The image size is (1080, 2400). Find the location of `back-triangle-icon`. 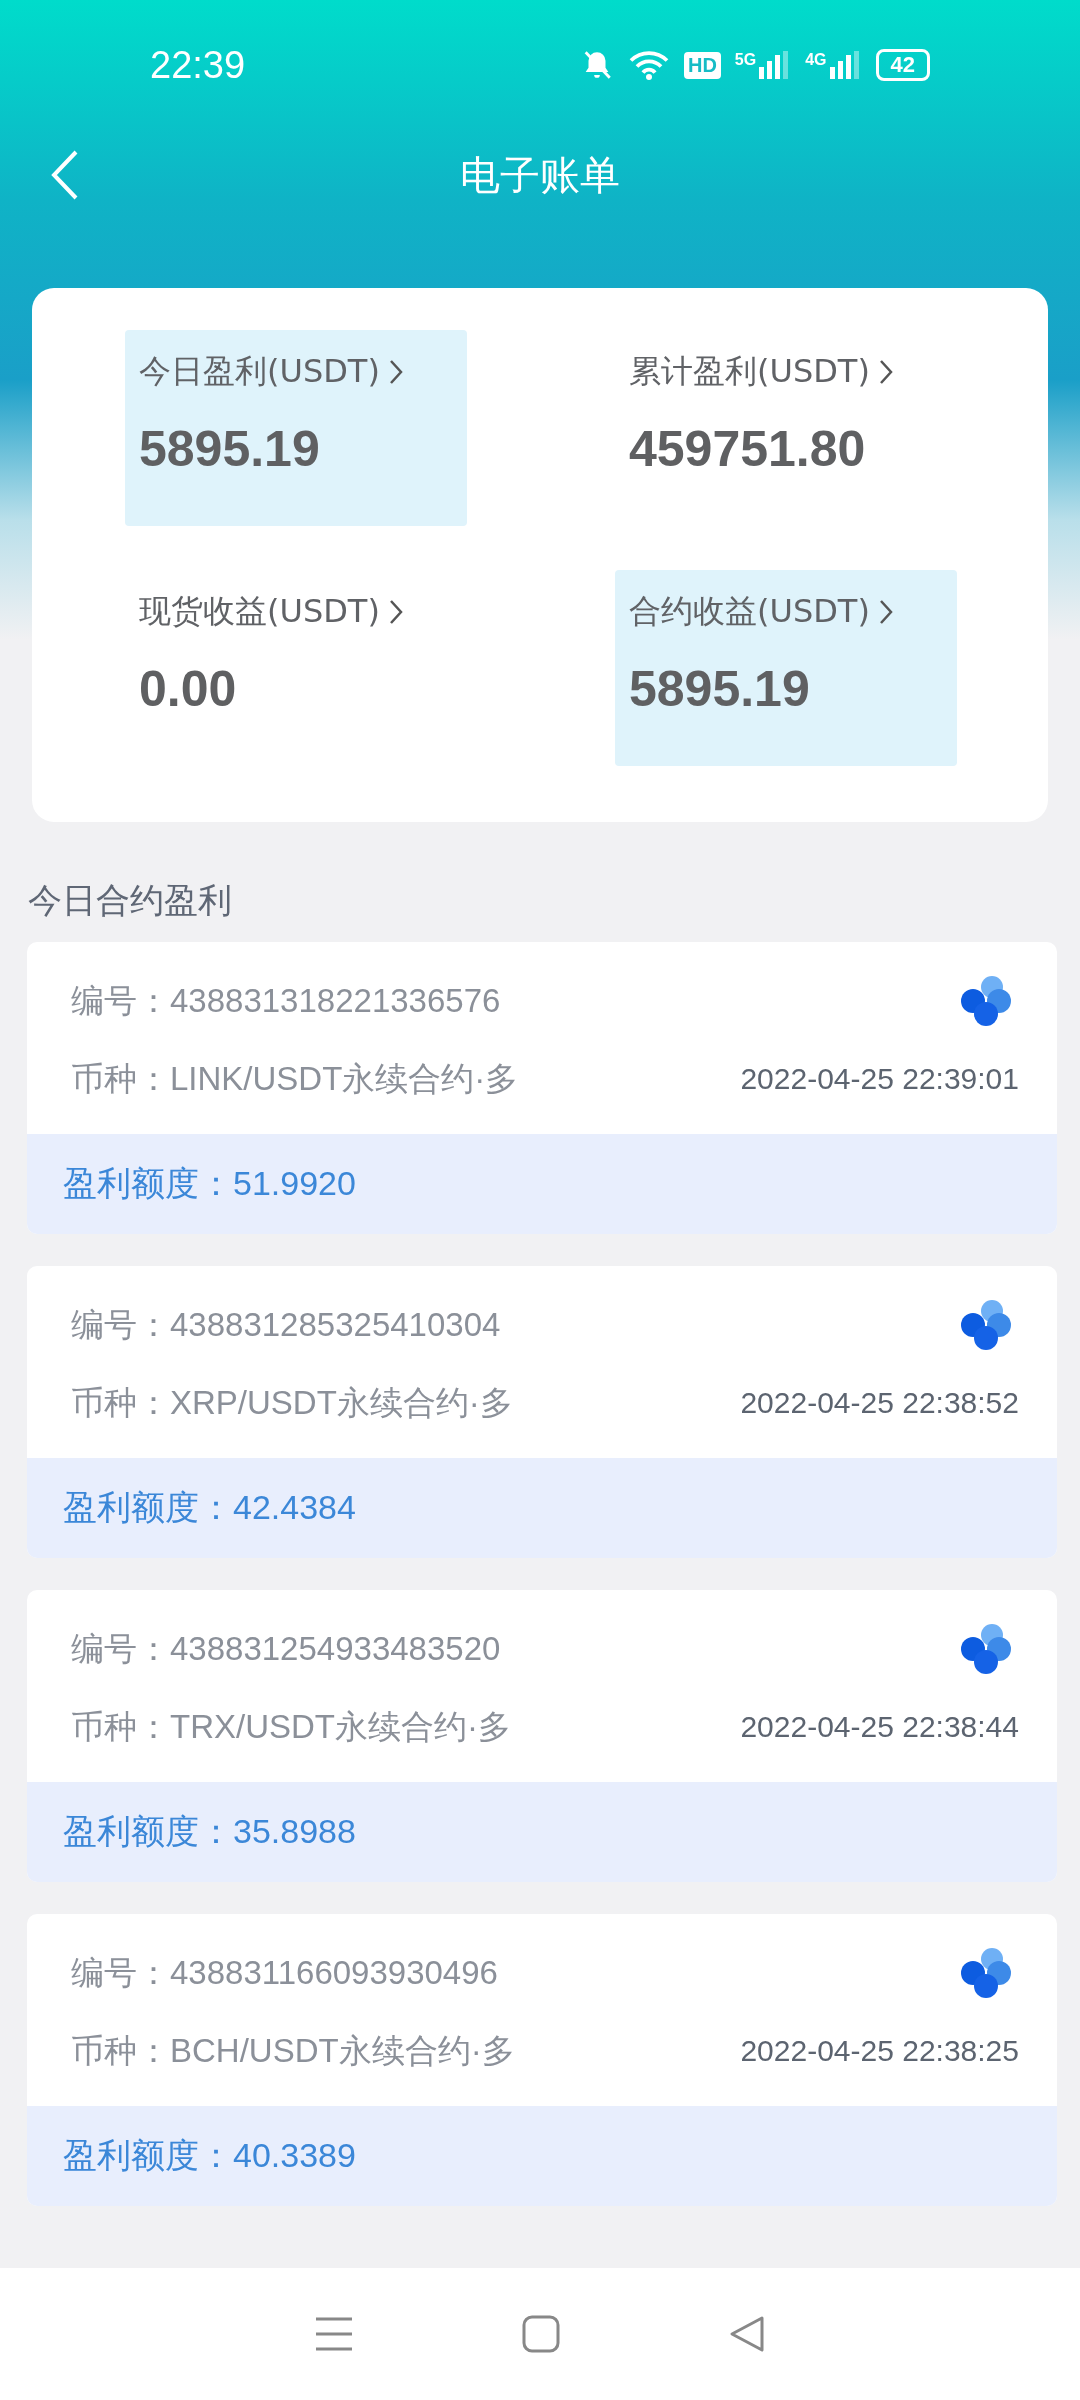

back-triangle-icon is located at coordinates (747, 2334).